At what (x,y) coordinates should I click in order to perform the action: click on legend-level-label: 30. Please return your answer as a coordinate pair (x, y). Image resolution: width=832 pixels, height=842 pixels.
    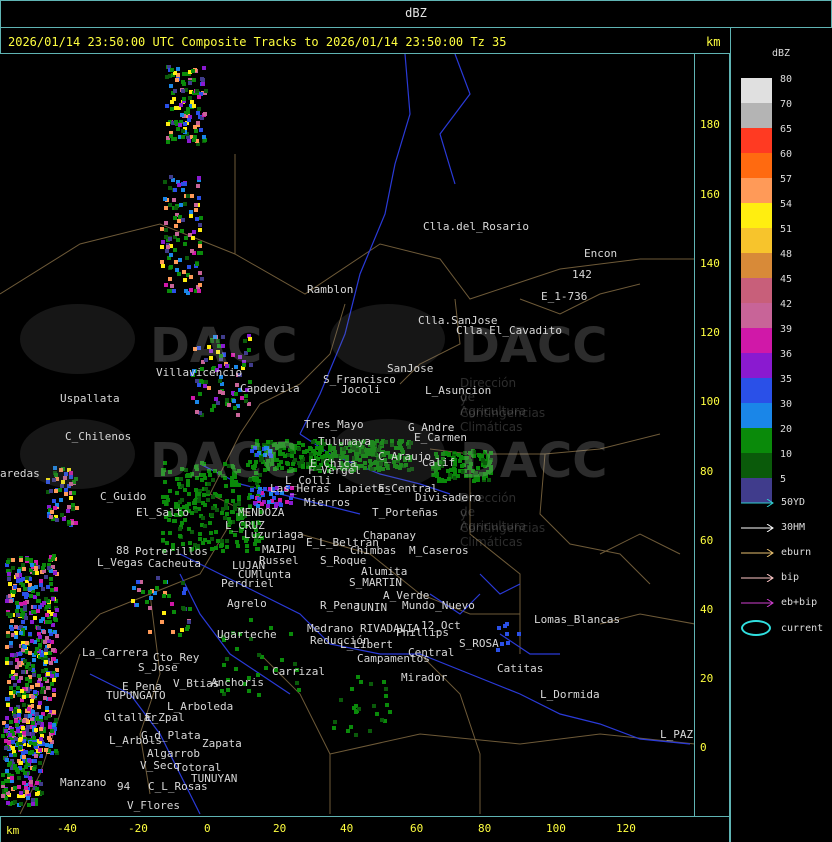
    Looking at the image, I should click on (786, 404).